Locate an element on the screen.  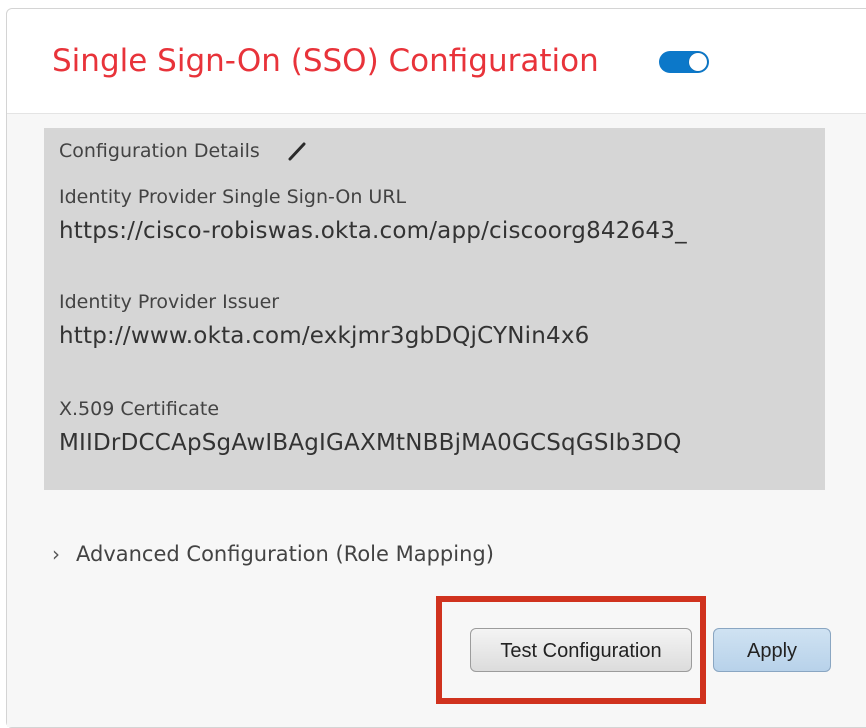
test-configuration-button: Test Configuration is located at coordinates (581, 650).